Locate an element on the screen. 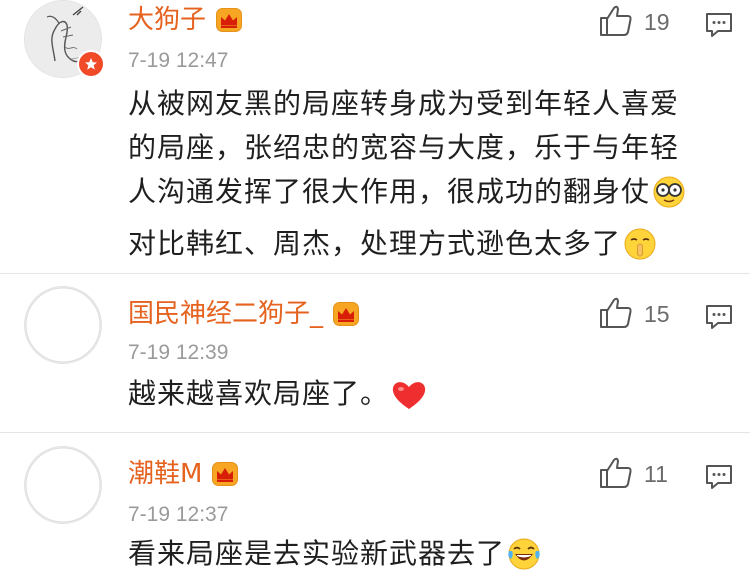  comment-line: 越来越喜欢局座了。 is located at coordinates (408, 398).